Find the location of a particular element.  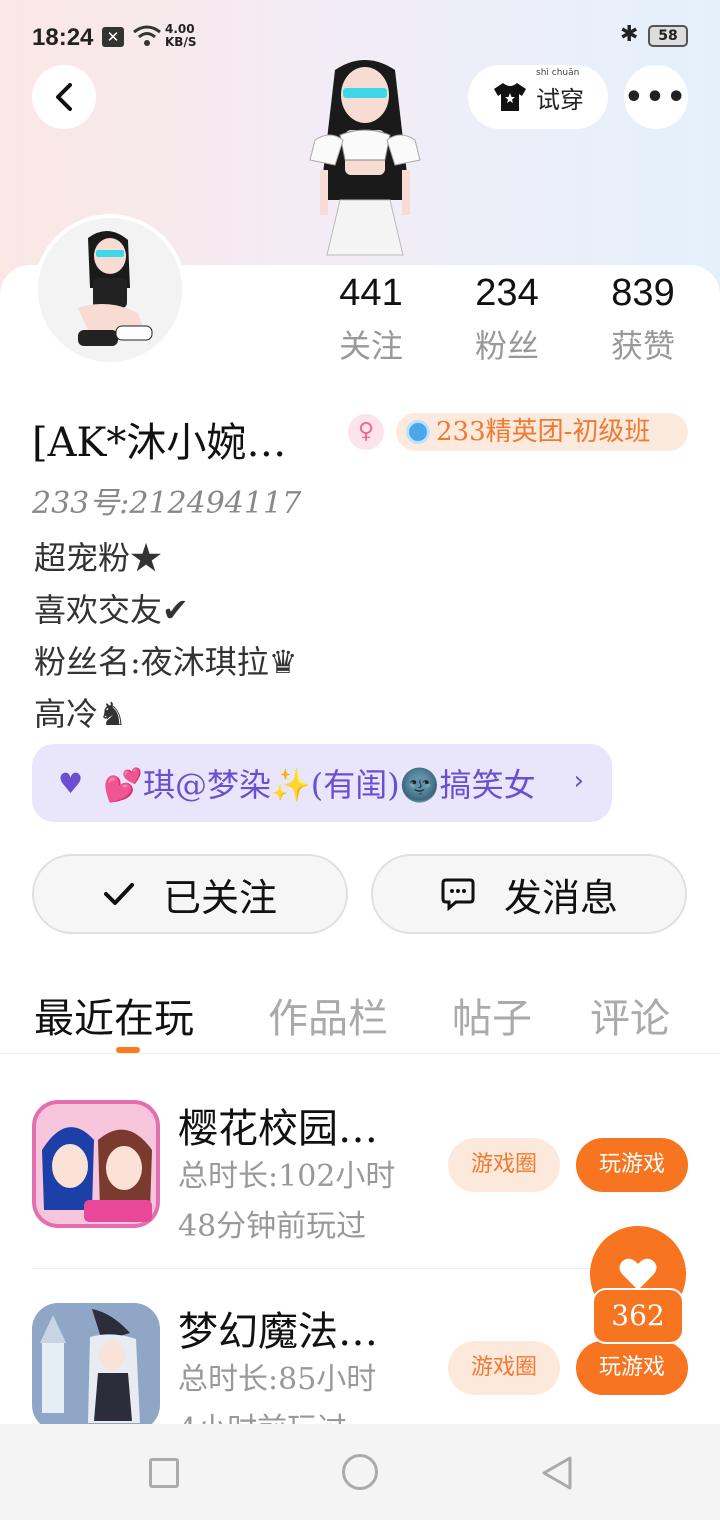

bio-line: 粉丝名:夜沐琪拉♛ is located at coordinates (166, 662).